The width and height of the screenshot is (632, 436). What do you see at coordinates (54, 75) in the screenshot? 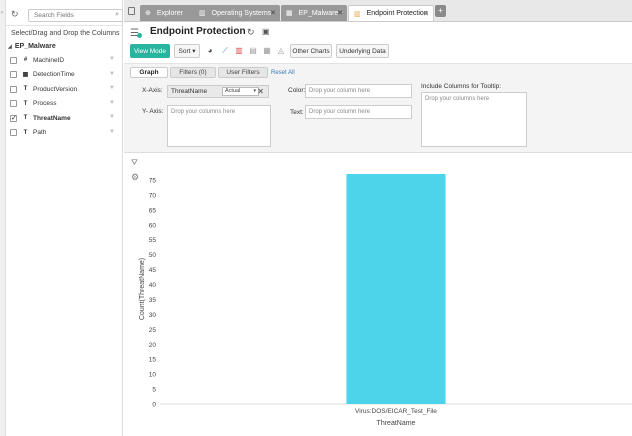
I see `field-name: DetectionTime` at bounding box center [54, 75].